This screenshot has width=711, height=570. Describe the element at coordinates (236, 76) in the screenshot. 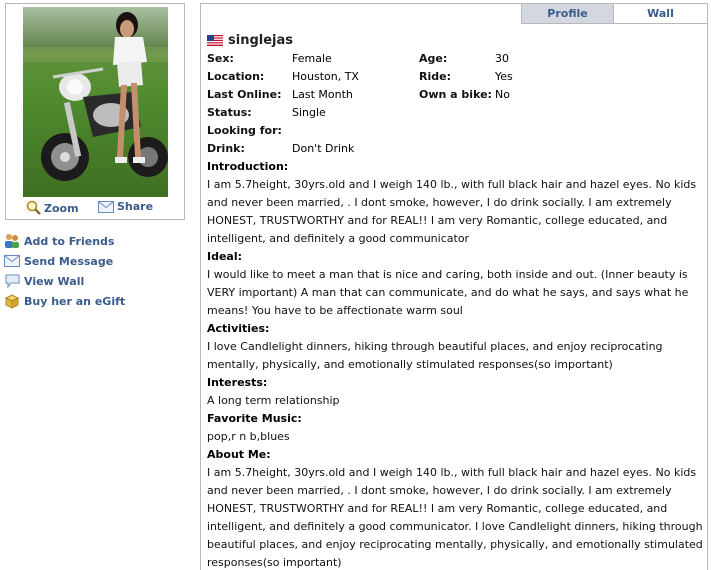

I see `location-label: Location:` at that location.